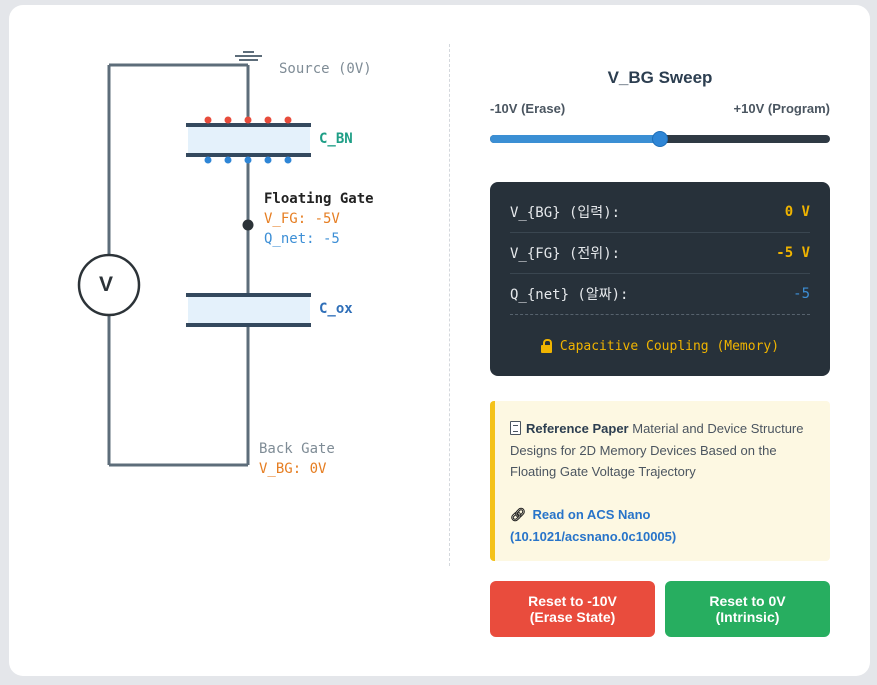 The image size is (877, 685). I want to click on reset-erase-button: Reset to -10V (Erase State), so click(572, 609).